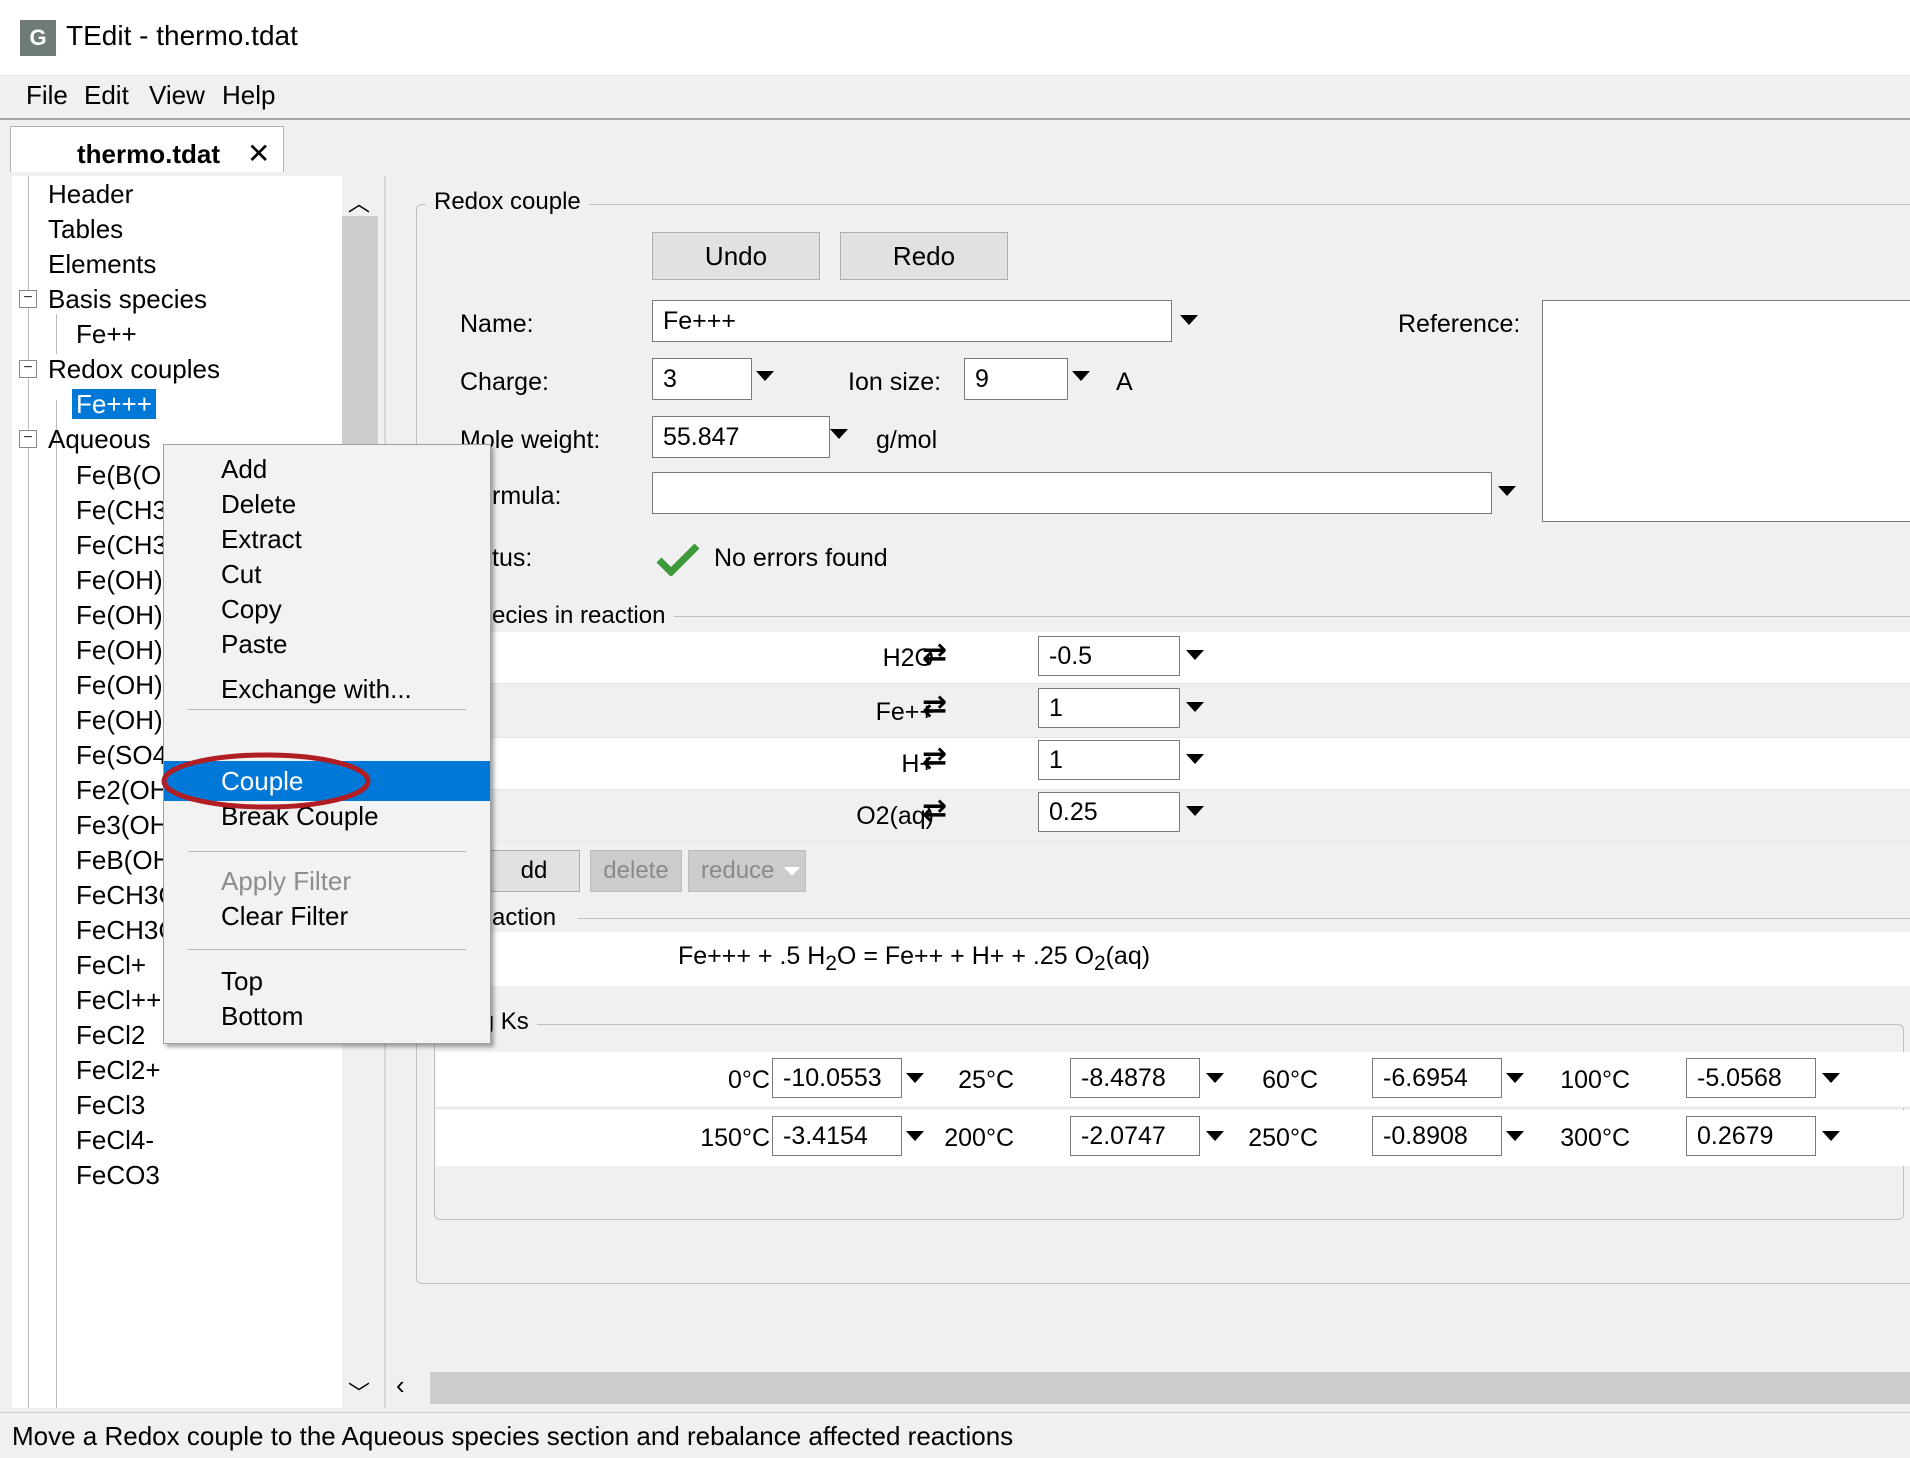  I want to click on tree-item-basis-species: Basis species, so click(127, 299).